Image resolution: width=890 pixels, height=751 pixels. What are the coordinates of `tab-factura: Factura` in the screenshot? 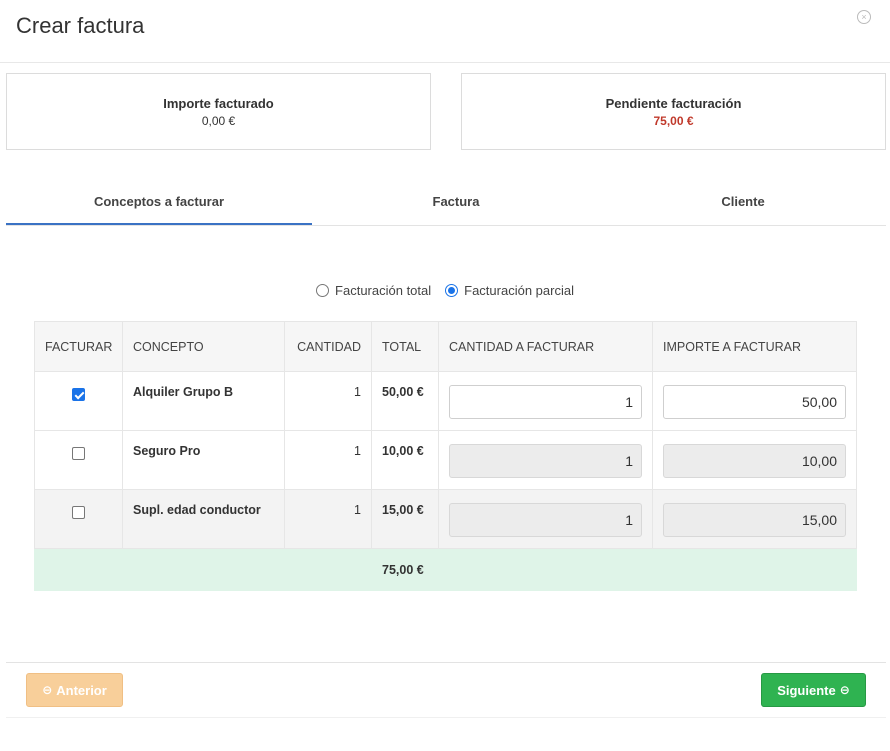 It's located at (456, 202).